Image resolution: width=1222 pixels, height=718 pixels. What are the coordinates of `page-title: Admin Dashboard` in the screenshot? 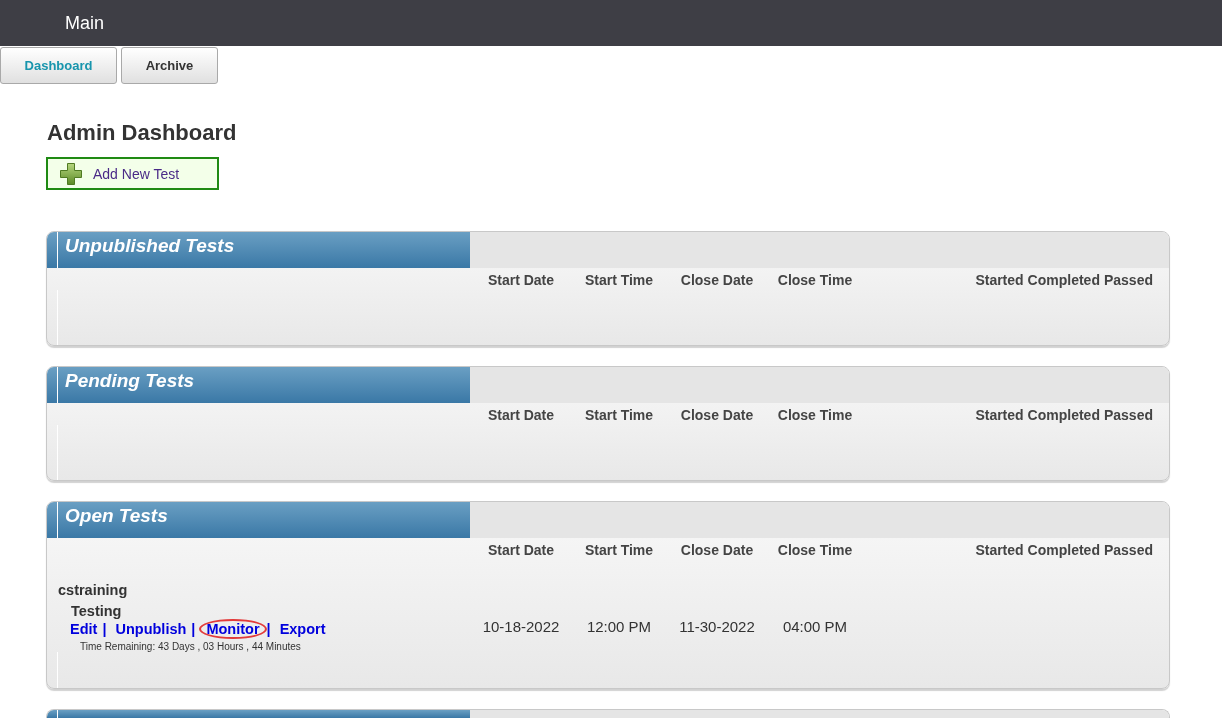 It's located at (142, 133).